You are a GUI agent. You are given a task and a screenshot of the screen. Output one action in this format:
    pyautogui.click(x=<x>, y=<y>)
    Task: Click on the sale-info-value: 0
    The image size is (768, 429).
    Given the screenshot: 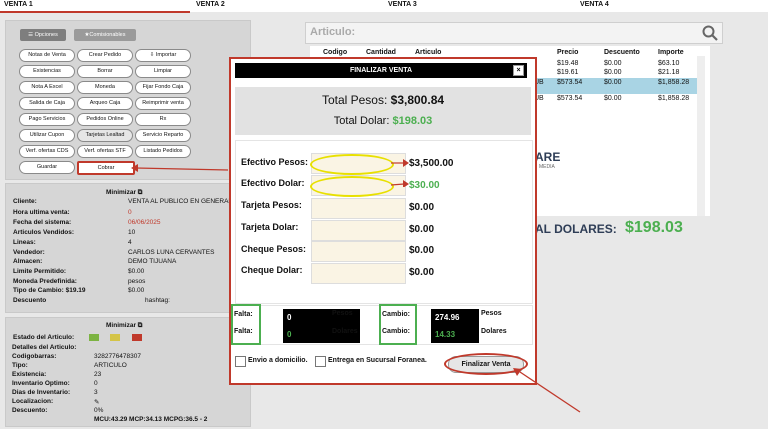 What is the action you would take?
    pyautogui.click(x=130, y=212)
    